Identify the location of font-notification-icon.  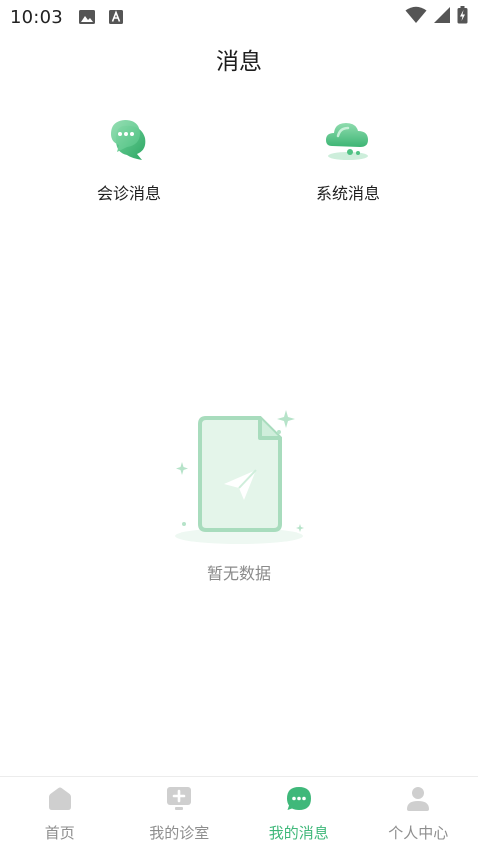
(115, 17).